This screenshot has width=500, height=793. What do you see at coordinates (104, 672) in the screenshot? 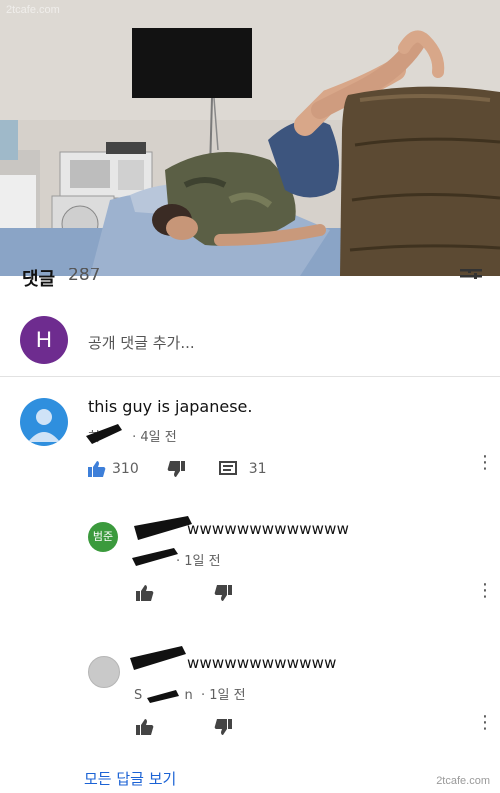
I see `reply-avatar` at bounding box center [104, 672].